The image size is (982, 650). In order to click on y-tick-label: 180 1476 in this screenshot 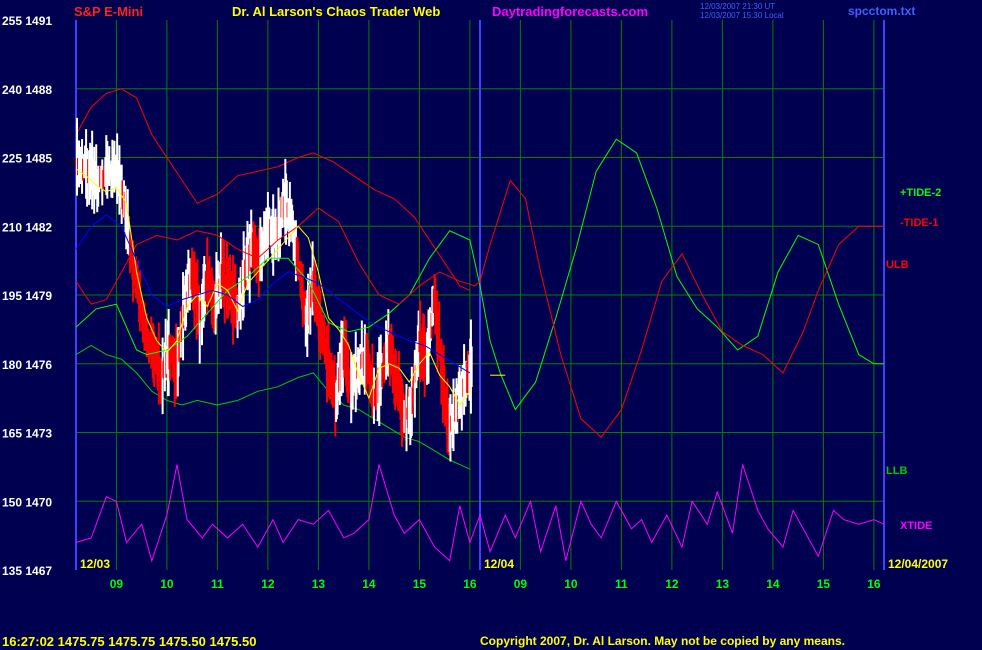, I will do `click(27, 365)`.